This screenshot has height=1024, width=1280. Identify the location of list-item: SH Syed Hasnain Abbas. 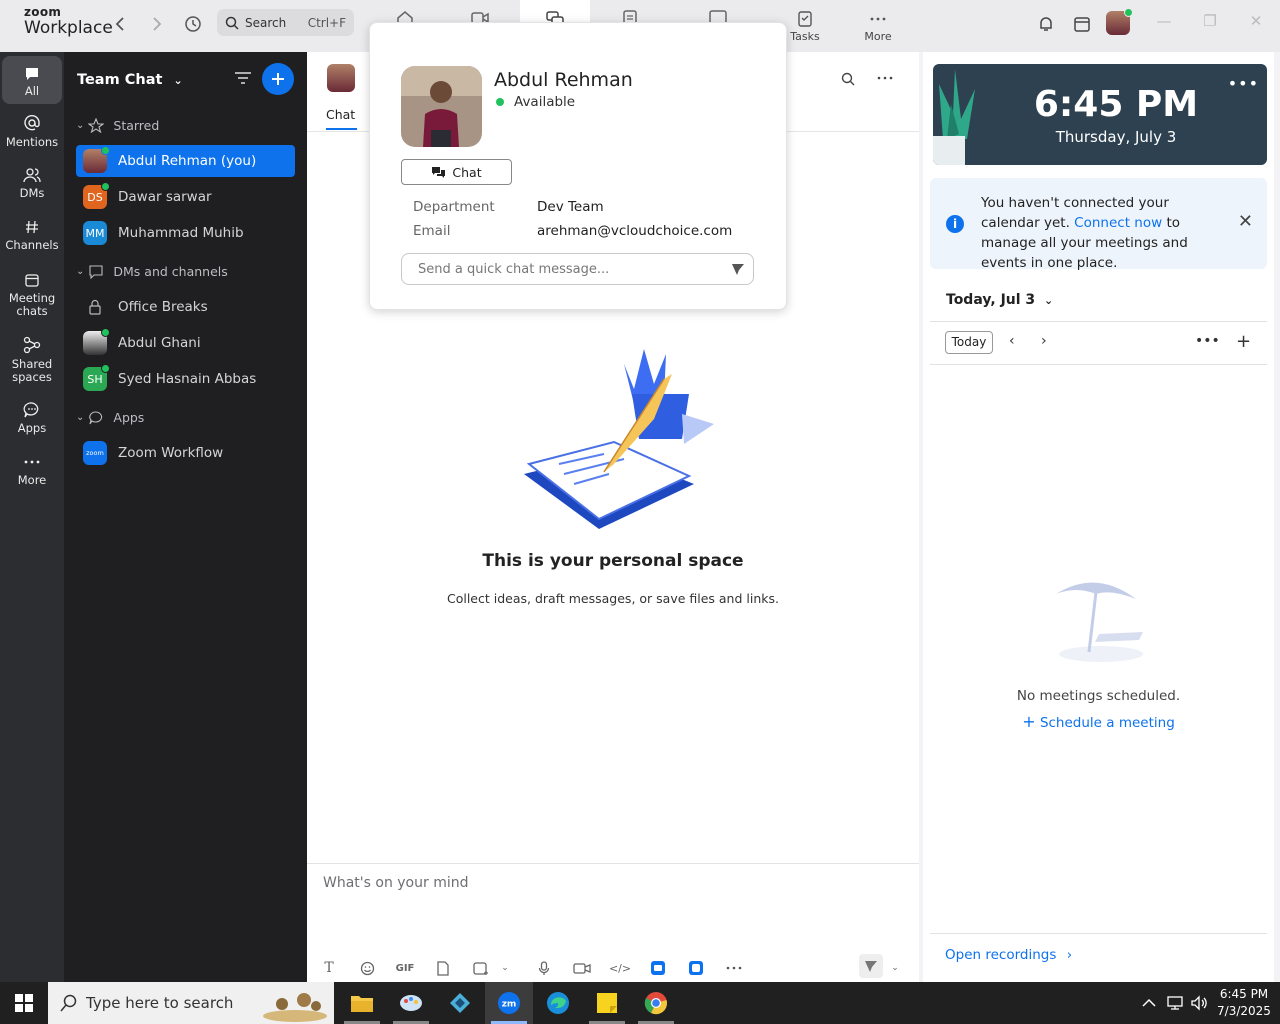
(185, 379).